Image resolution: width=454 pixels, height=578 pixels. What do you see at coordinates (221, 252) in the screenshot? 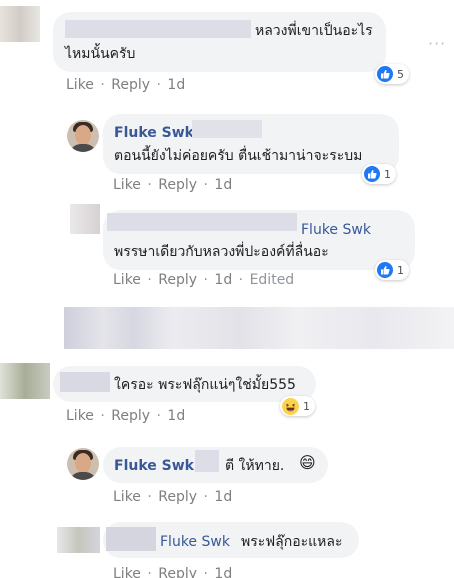
I see `comment-text: พรรษาเดียวกับหลวงพี่ปะองค์ที่ลื่นอะ` at bounding box center [221, 252].